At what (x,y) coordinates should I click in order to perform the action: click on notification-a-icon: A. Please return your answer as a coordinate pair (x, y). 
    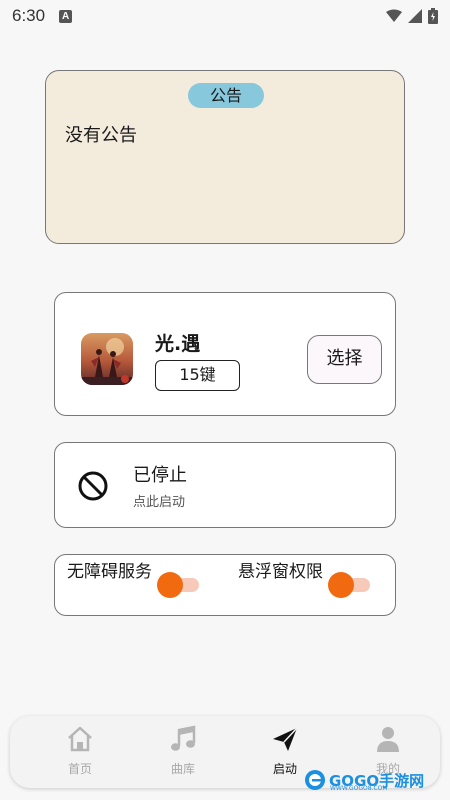
    Looking at the image, I should click on (66, 16).